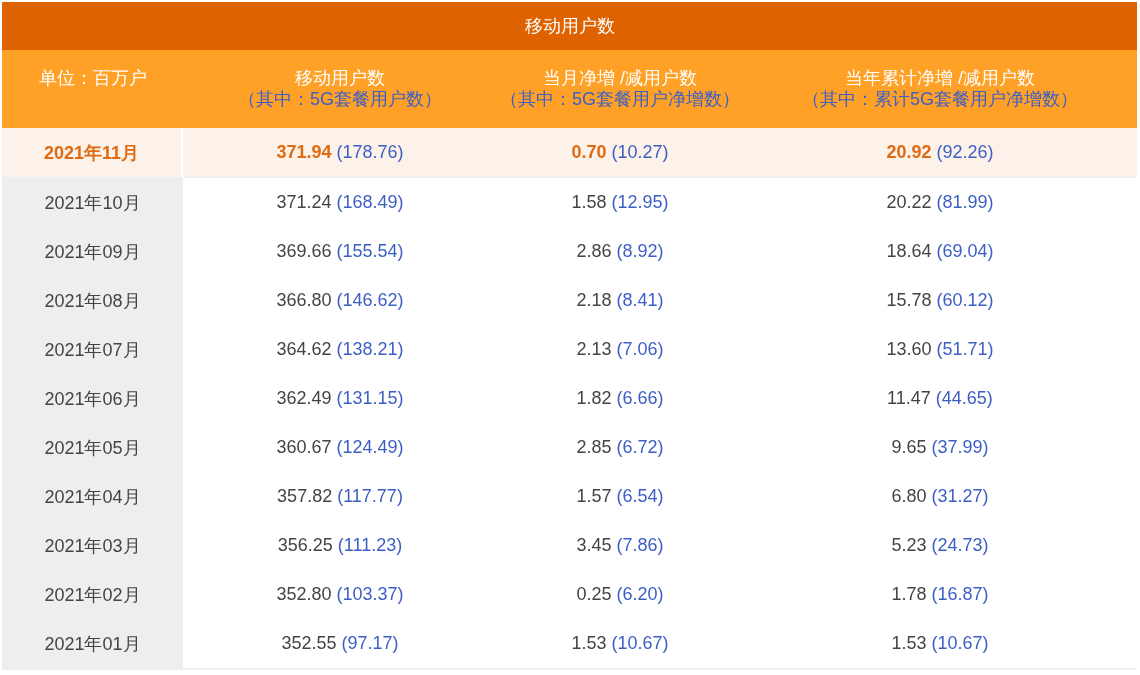 Image resolution: width=1140 pixels, height=675 pixels. I want to click on cell-5g-value: (10.27), so click(640, 152).